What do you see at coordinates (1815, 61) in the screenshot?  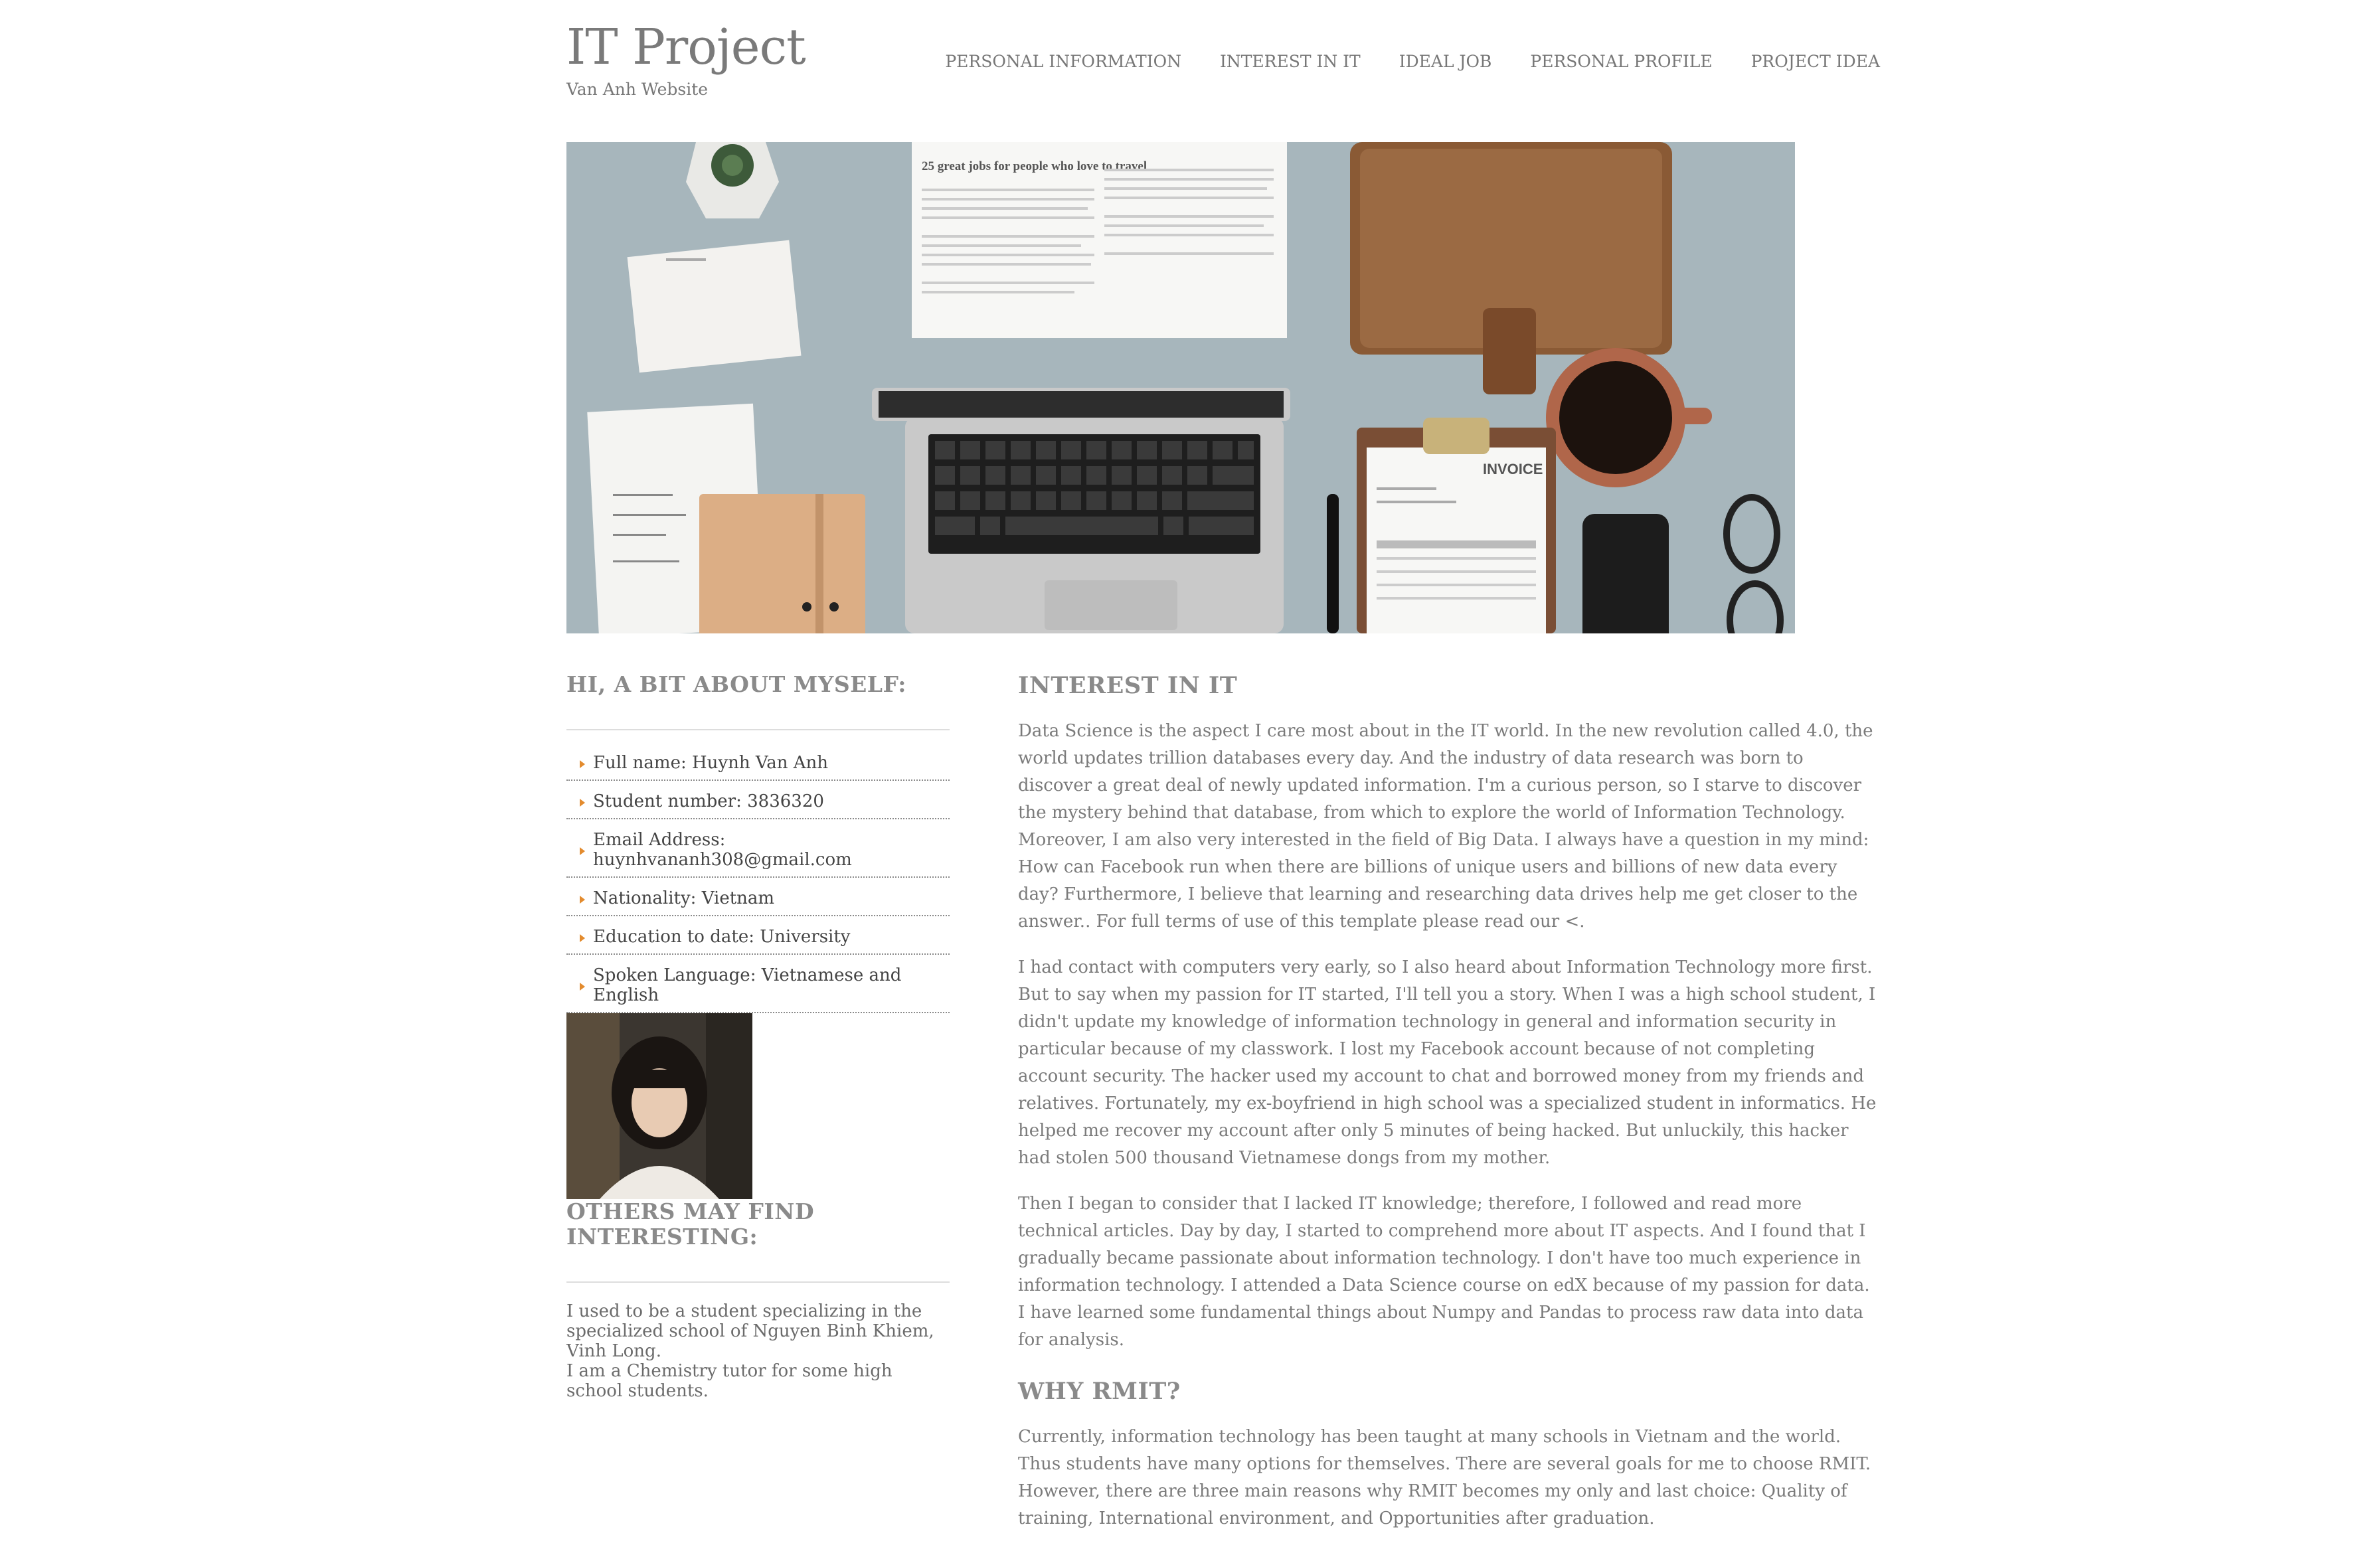 I see `nav-project-idea: PROJECT IDEA` at bounding box center [1815, 61].